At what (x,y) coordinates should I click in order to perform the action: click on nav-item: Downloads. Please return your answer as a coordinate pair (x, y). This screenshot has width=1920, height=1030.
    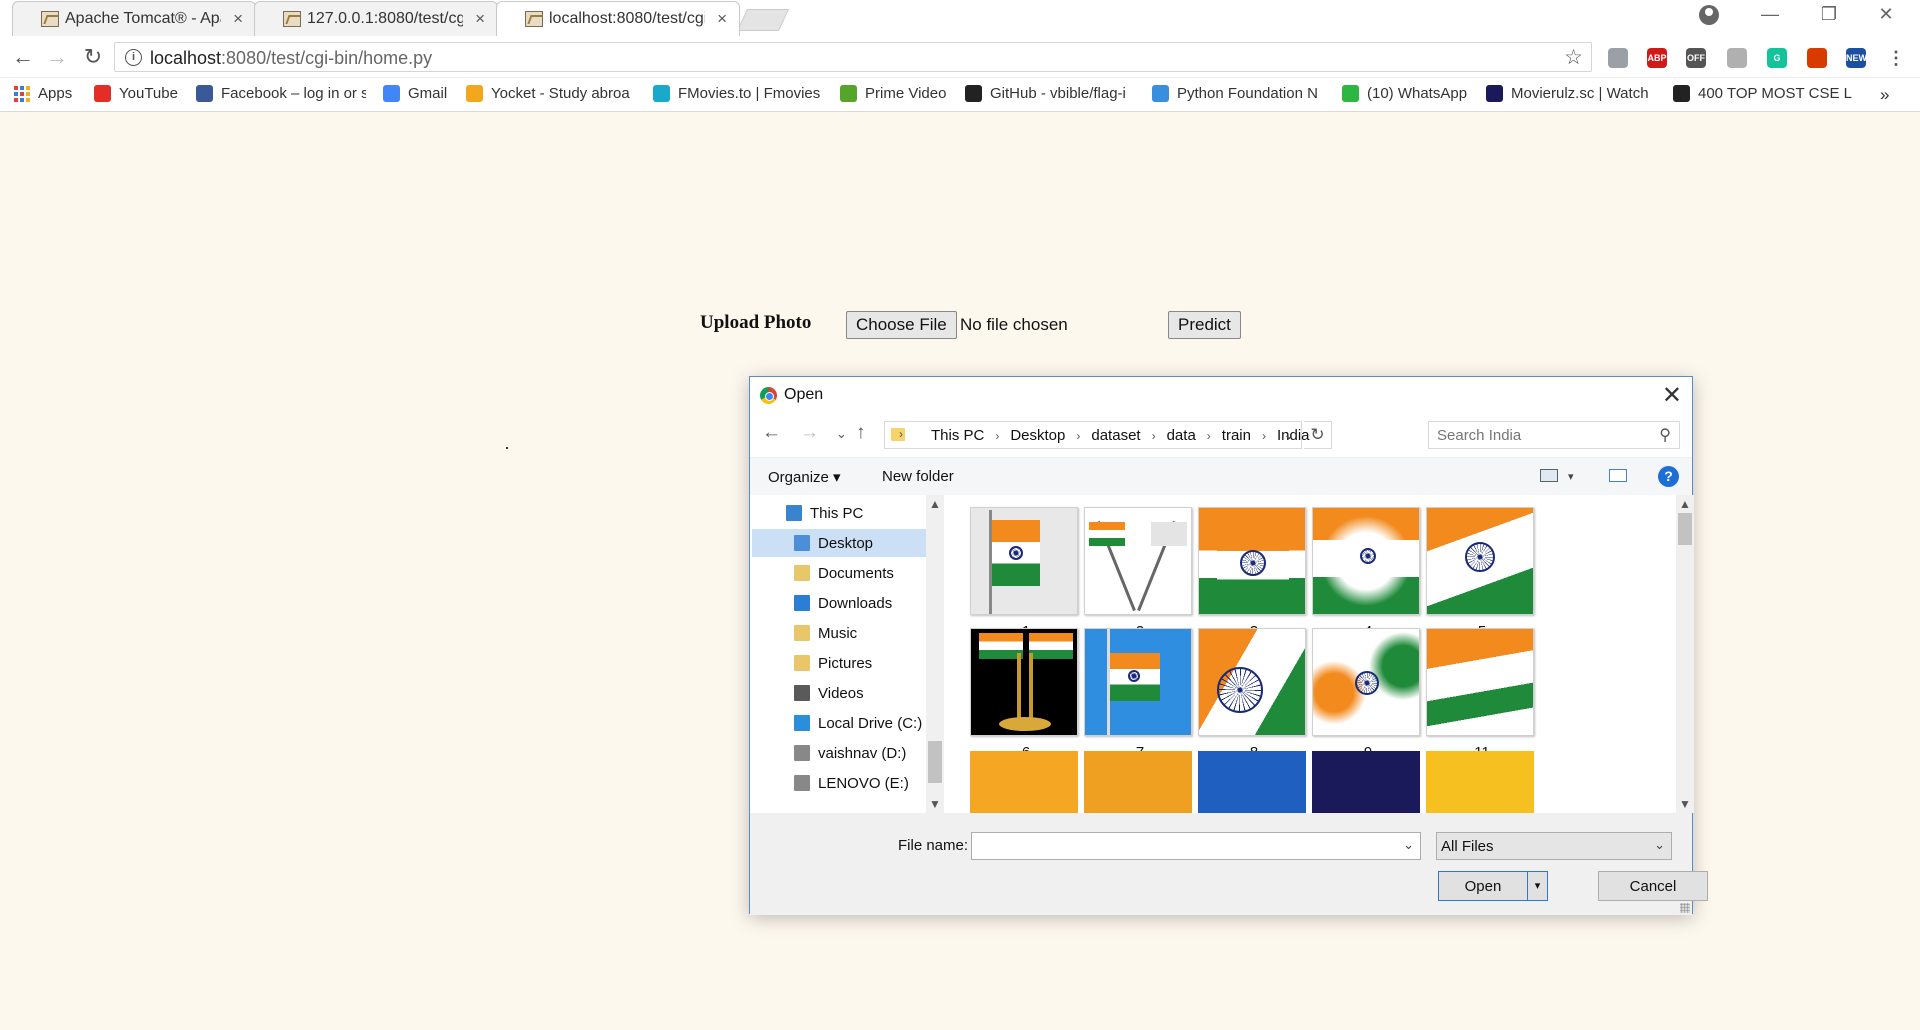
    Looking at the image, I should click on (839, 603).